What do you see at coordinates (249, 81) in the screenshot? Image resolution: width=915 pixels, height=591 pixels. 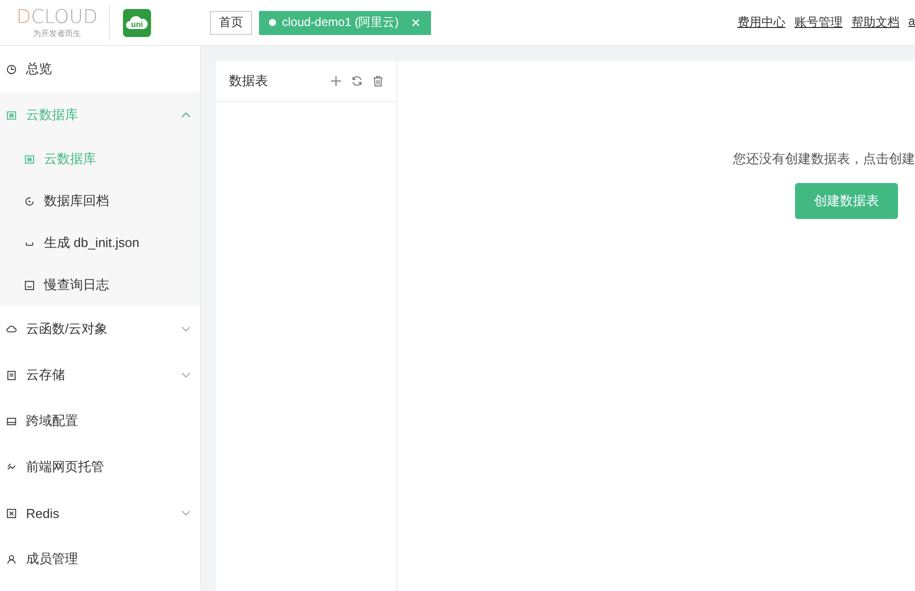 I see `panel-title: 数据表` at bounding box center [249, 81].